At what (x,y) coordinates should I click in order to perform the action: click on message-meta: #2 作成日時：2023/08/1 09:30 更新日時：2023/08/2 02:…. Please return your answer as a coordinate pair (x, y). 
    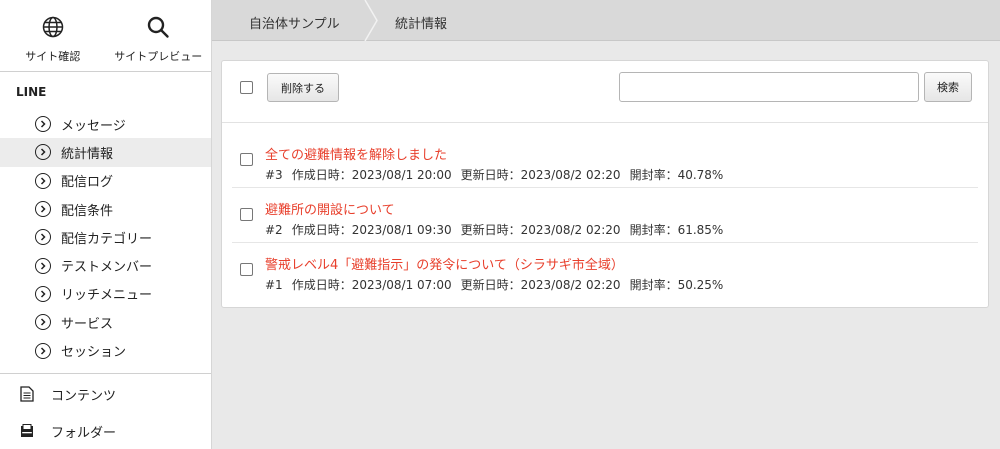
    Looking at the image, I should click on (498, 229).